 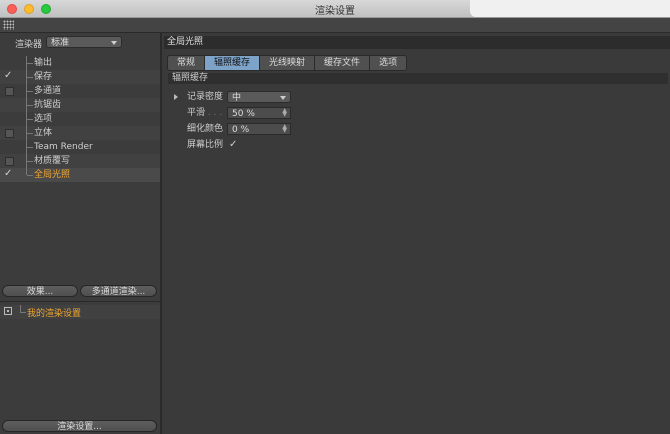 What do you see at coordinates (187, 63) in the screenshot?
I see `tab-general: 常规` at bounding box center [187, 63].